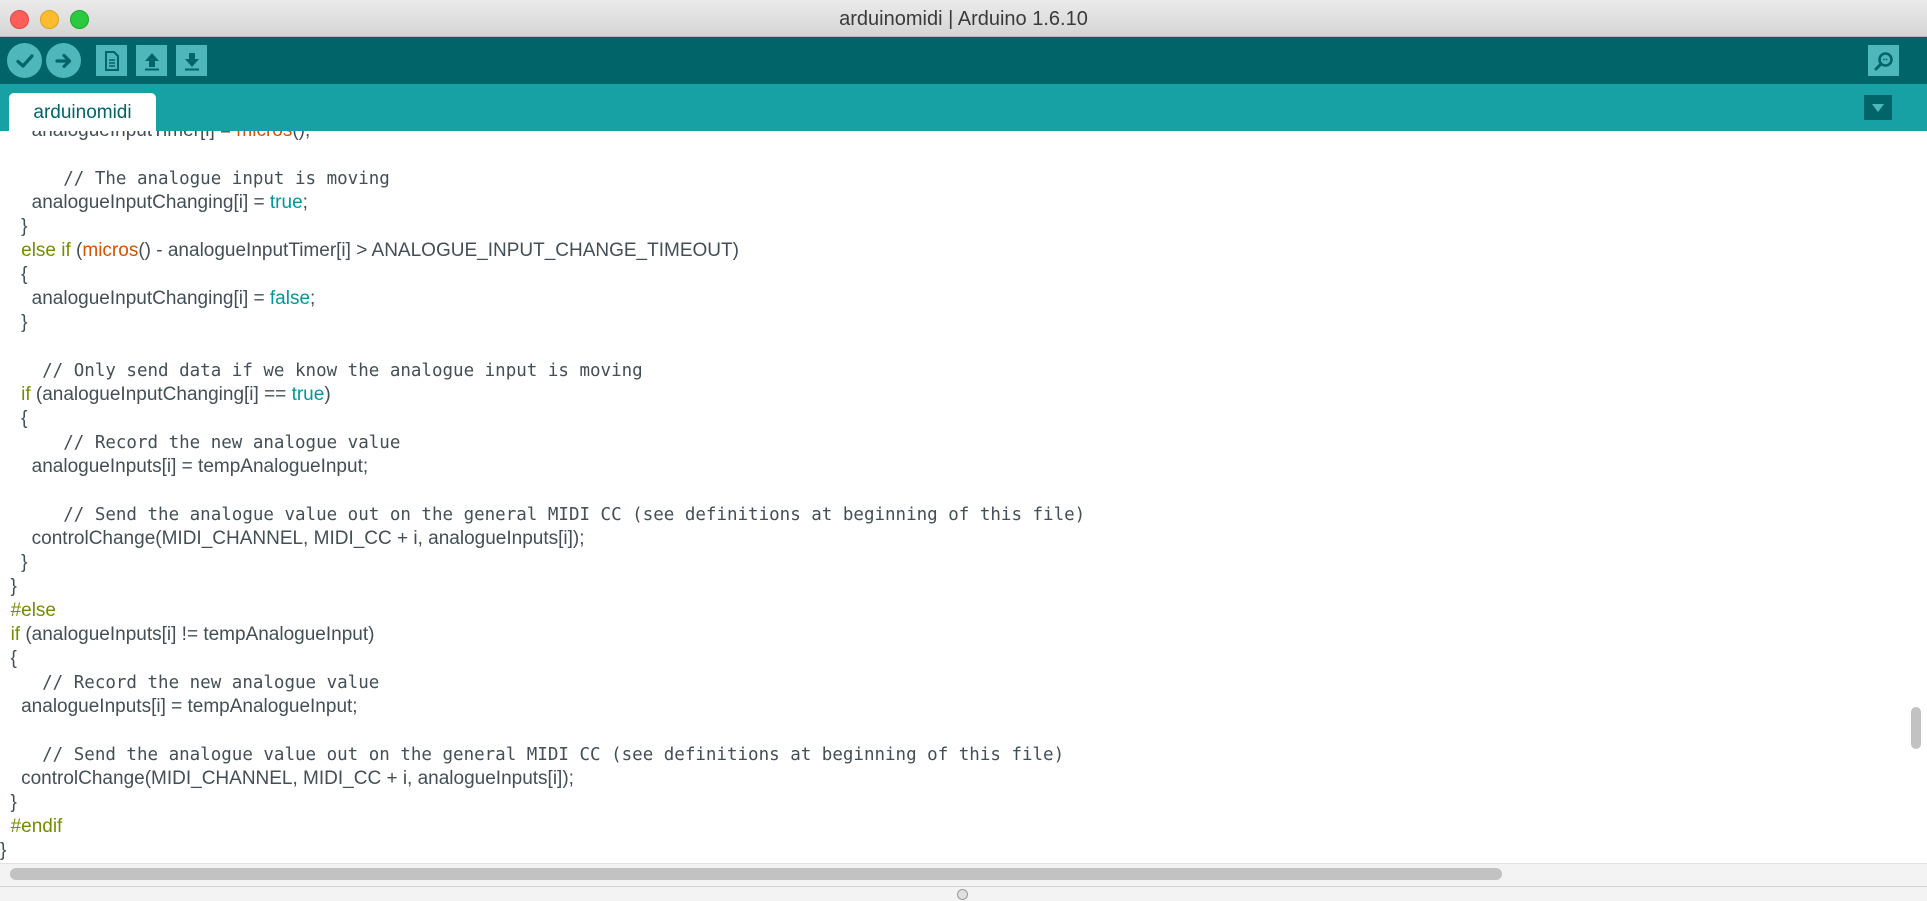 The image size is (1927, 901). What do you see at coordinates (161, 394) in the screenshot?
I see `code-token-plain: (analogueInputChanging[i] ==` at bounding box center [161, 394].